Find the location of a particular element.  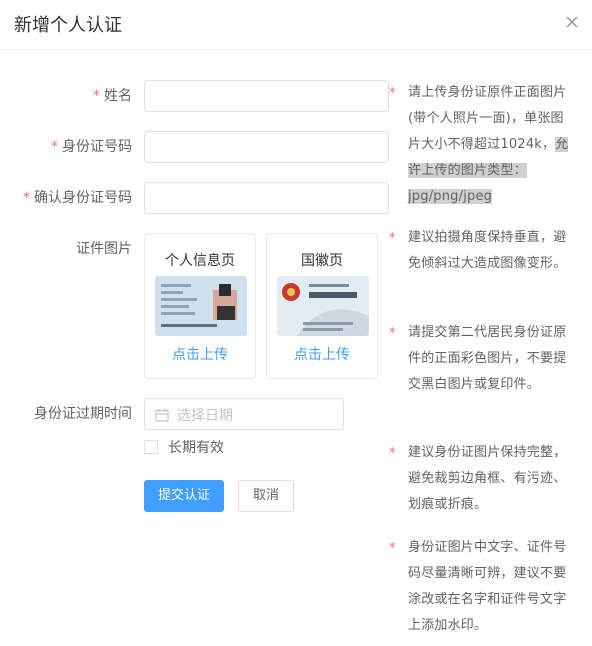

dialog-title: 新增个人认证 is located at coordinates (68, 25).